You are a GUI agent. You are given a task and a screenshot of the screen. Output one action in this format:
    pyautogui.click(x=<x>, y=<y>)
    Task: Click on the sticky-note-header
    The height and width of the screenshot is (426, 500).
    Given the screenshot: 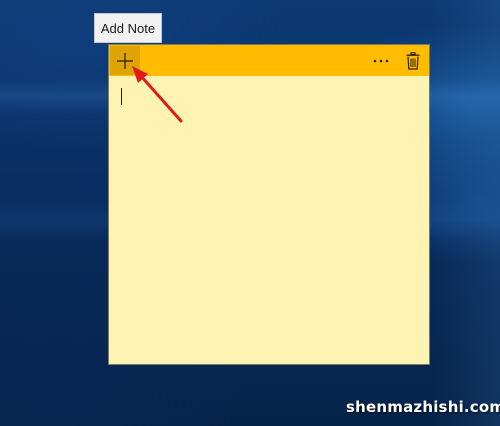 What is the action you would take?
    pyautogui.click(x=269, y=60)
    